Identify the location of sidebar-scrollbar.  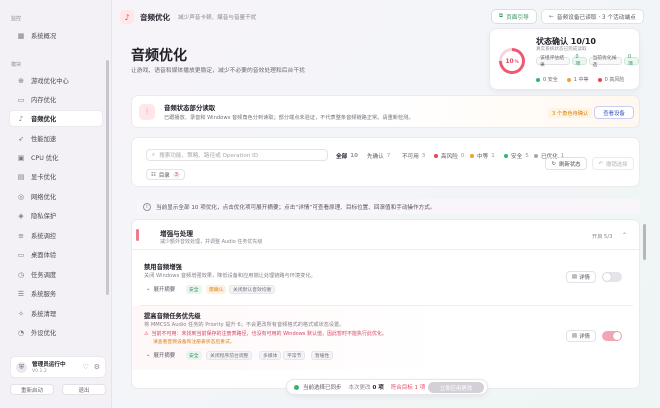
(107, 177).